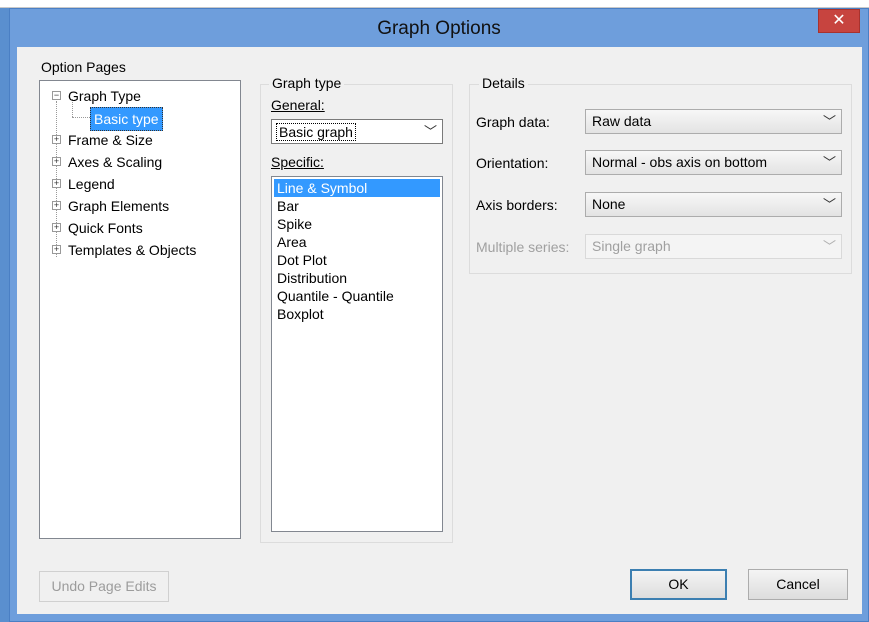 The height and width of the screenshot is (622, 869). Describe the element at coordinates (357, 260) in the screenshot. I see `list-item: Dot Plot` at that location.